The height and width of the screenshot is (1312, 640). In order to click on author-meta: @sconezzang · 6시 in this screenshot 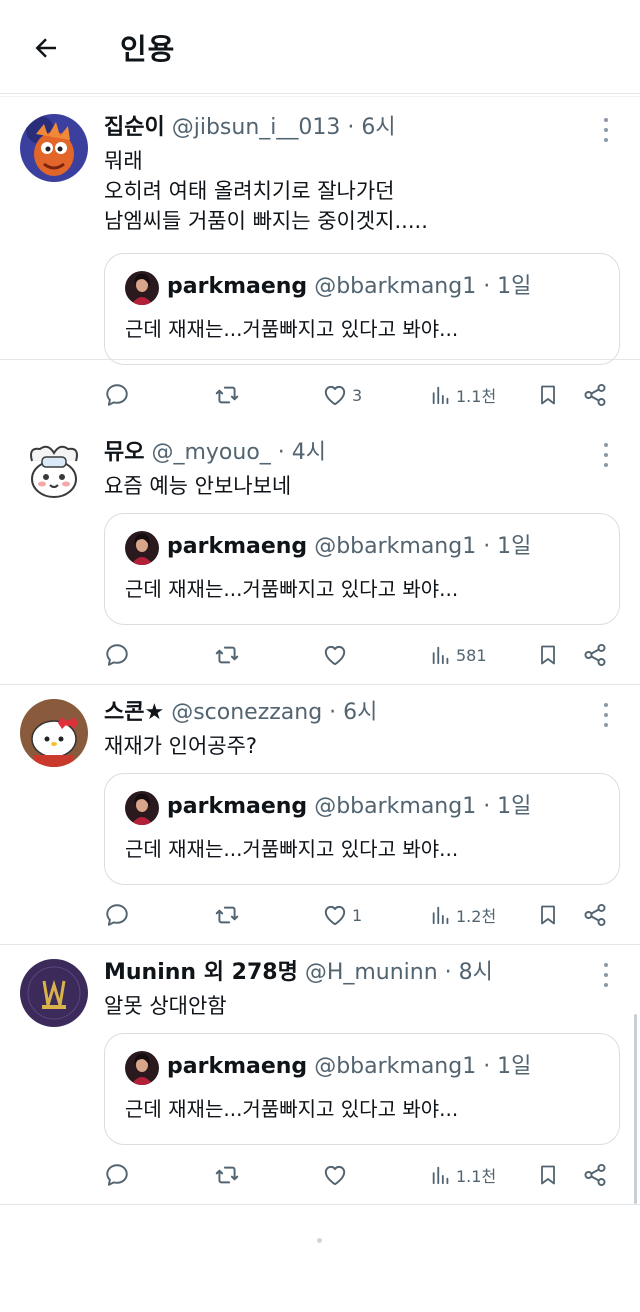, I will do `click(274, 712)`.